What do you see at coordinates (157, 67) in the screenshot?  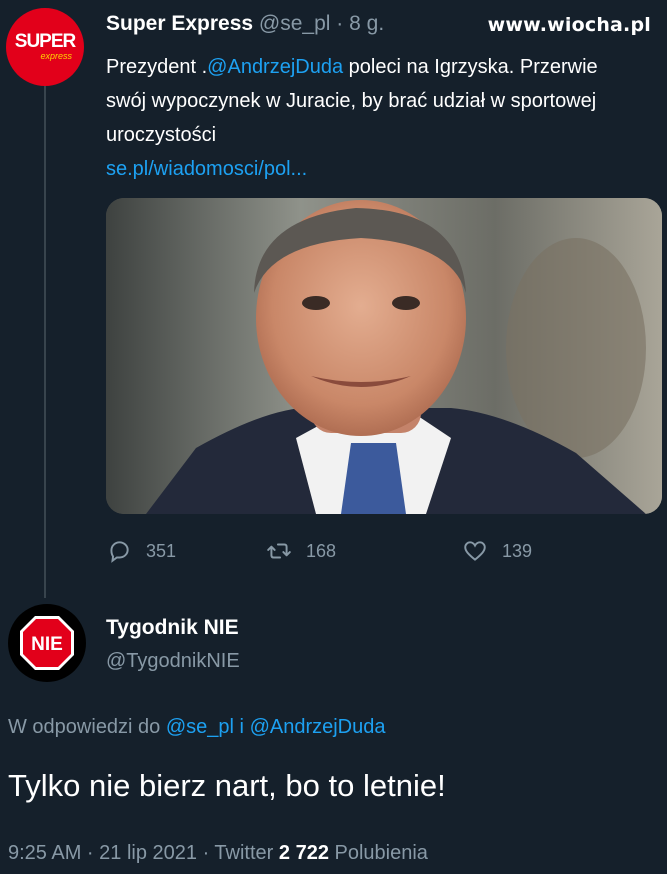 I see `tweet1-text-part1: Prezydent .` at bounding box center [157, 67].